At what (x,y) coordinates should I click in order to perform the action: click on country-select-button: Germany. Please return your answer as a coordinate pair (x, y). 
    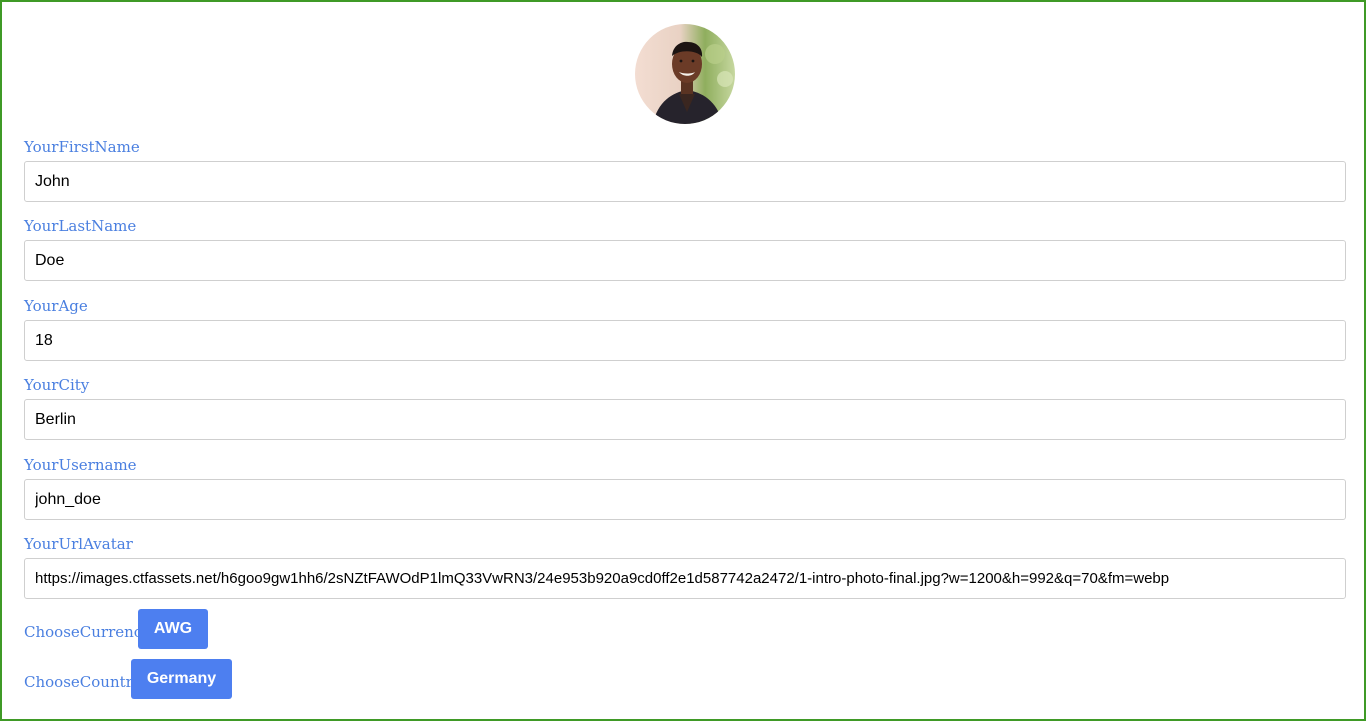
    Looking at the image, I should click on (181, 679).